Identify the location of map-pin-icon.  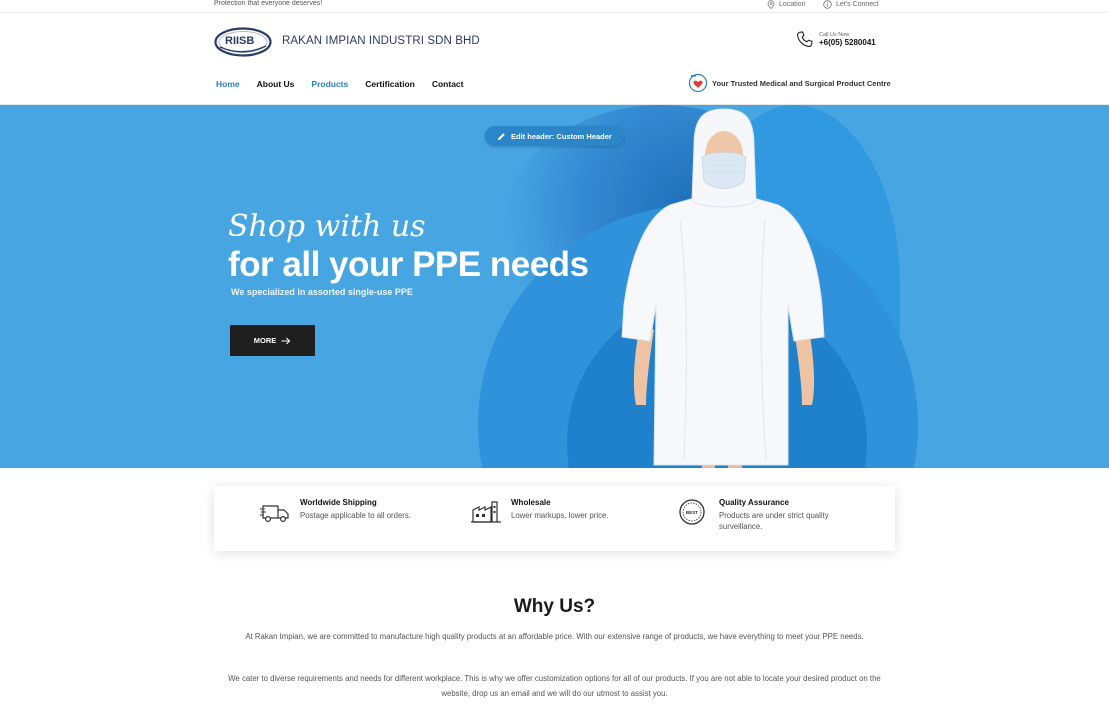
(771, 4).